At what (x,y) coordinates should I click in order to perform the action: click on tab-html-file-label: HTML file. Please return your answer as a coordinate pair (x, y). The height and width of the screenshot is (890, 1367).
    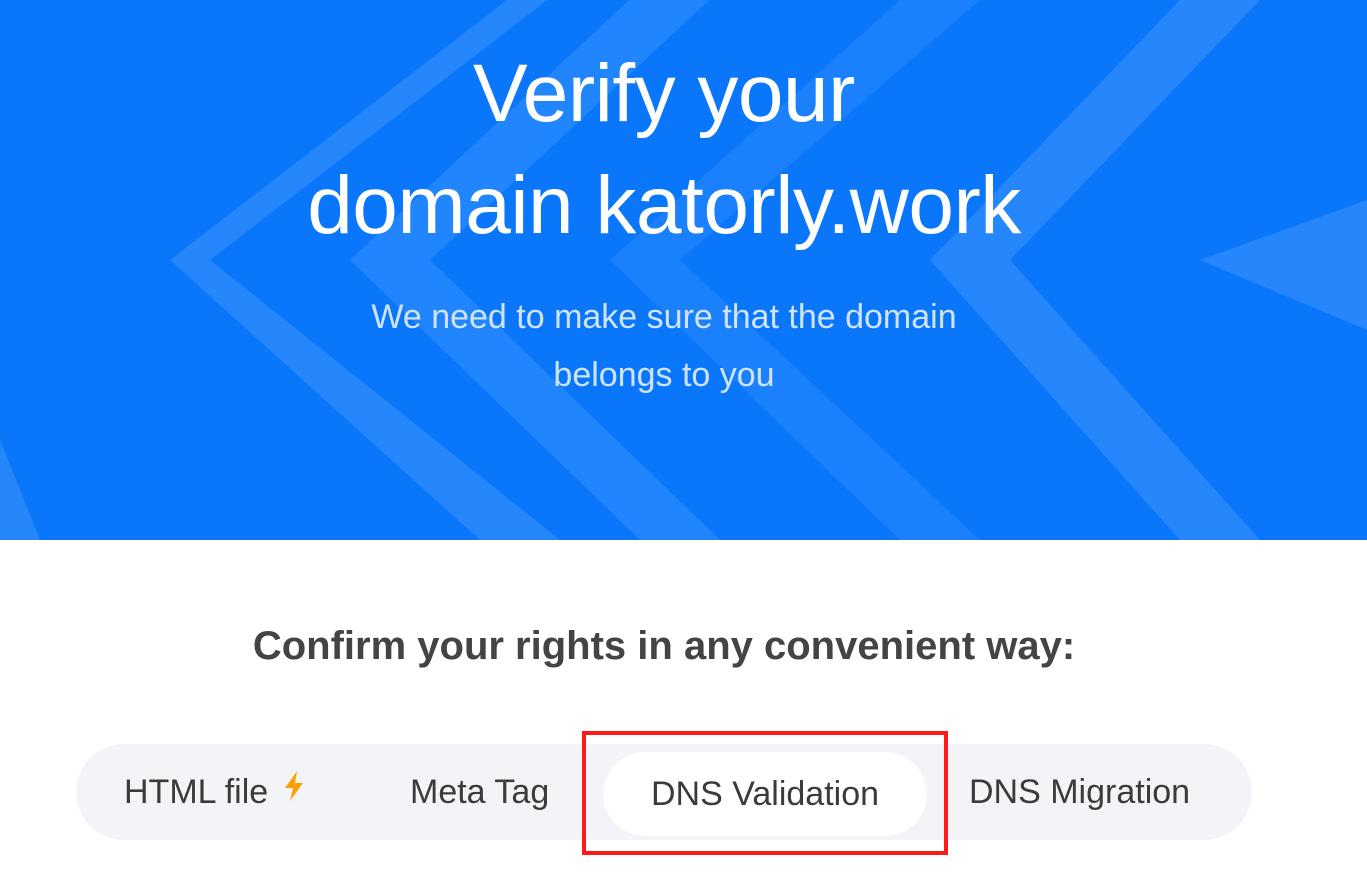
    Looking at the image, I should click on (196, 792).